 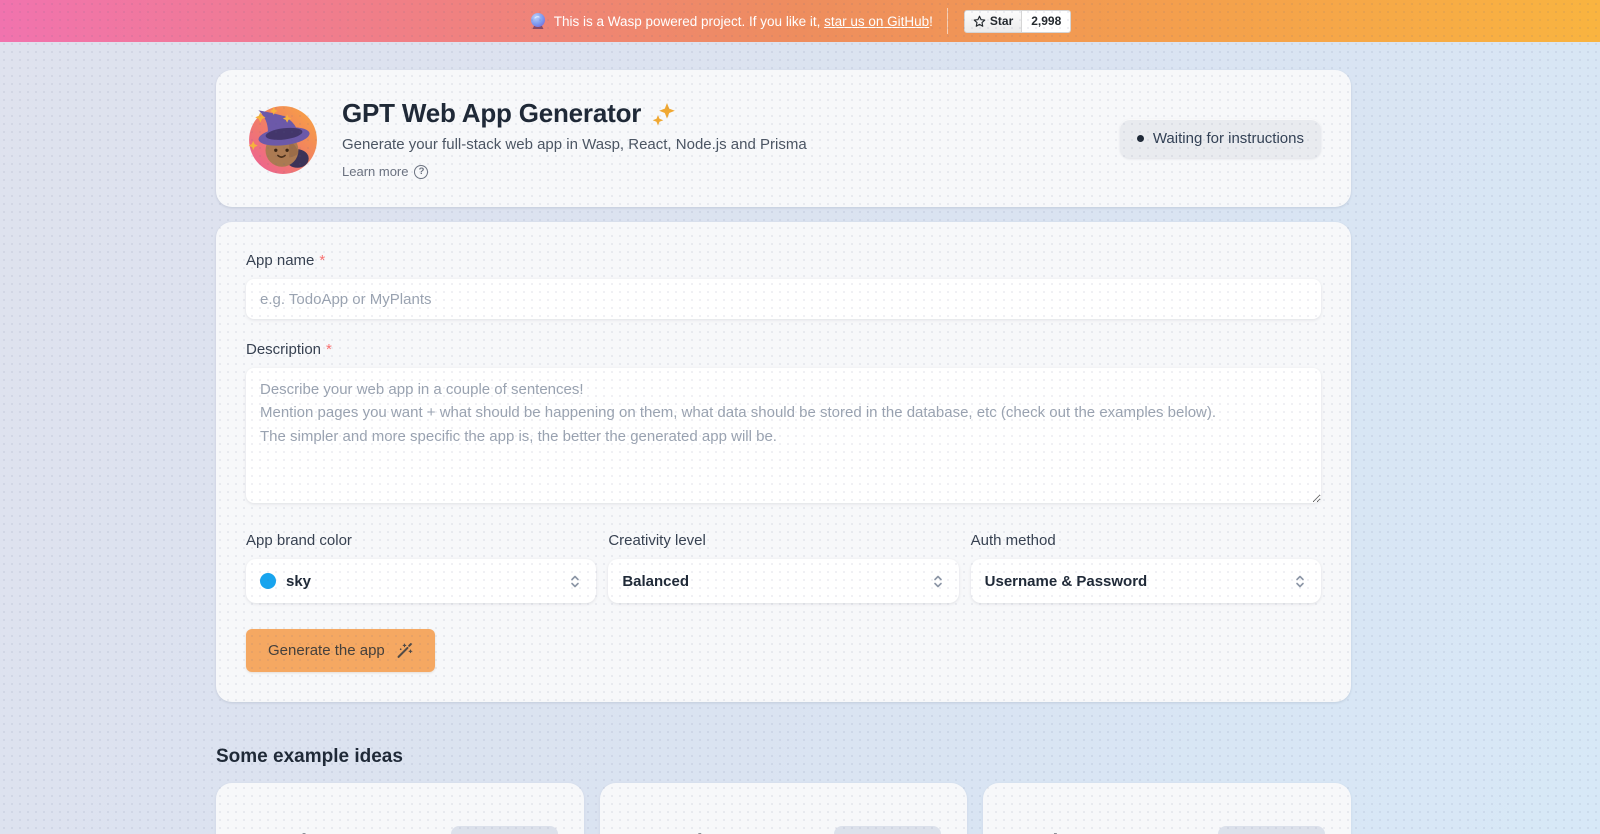 I want to click on page-title: GPT Web App Generator, so click(x=492, y=113).